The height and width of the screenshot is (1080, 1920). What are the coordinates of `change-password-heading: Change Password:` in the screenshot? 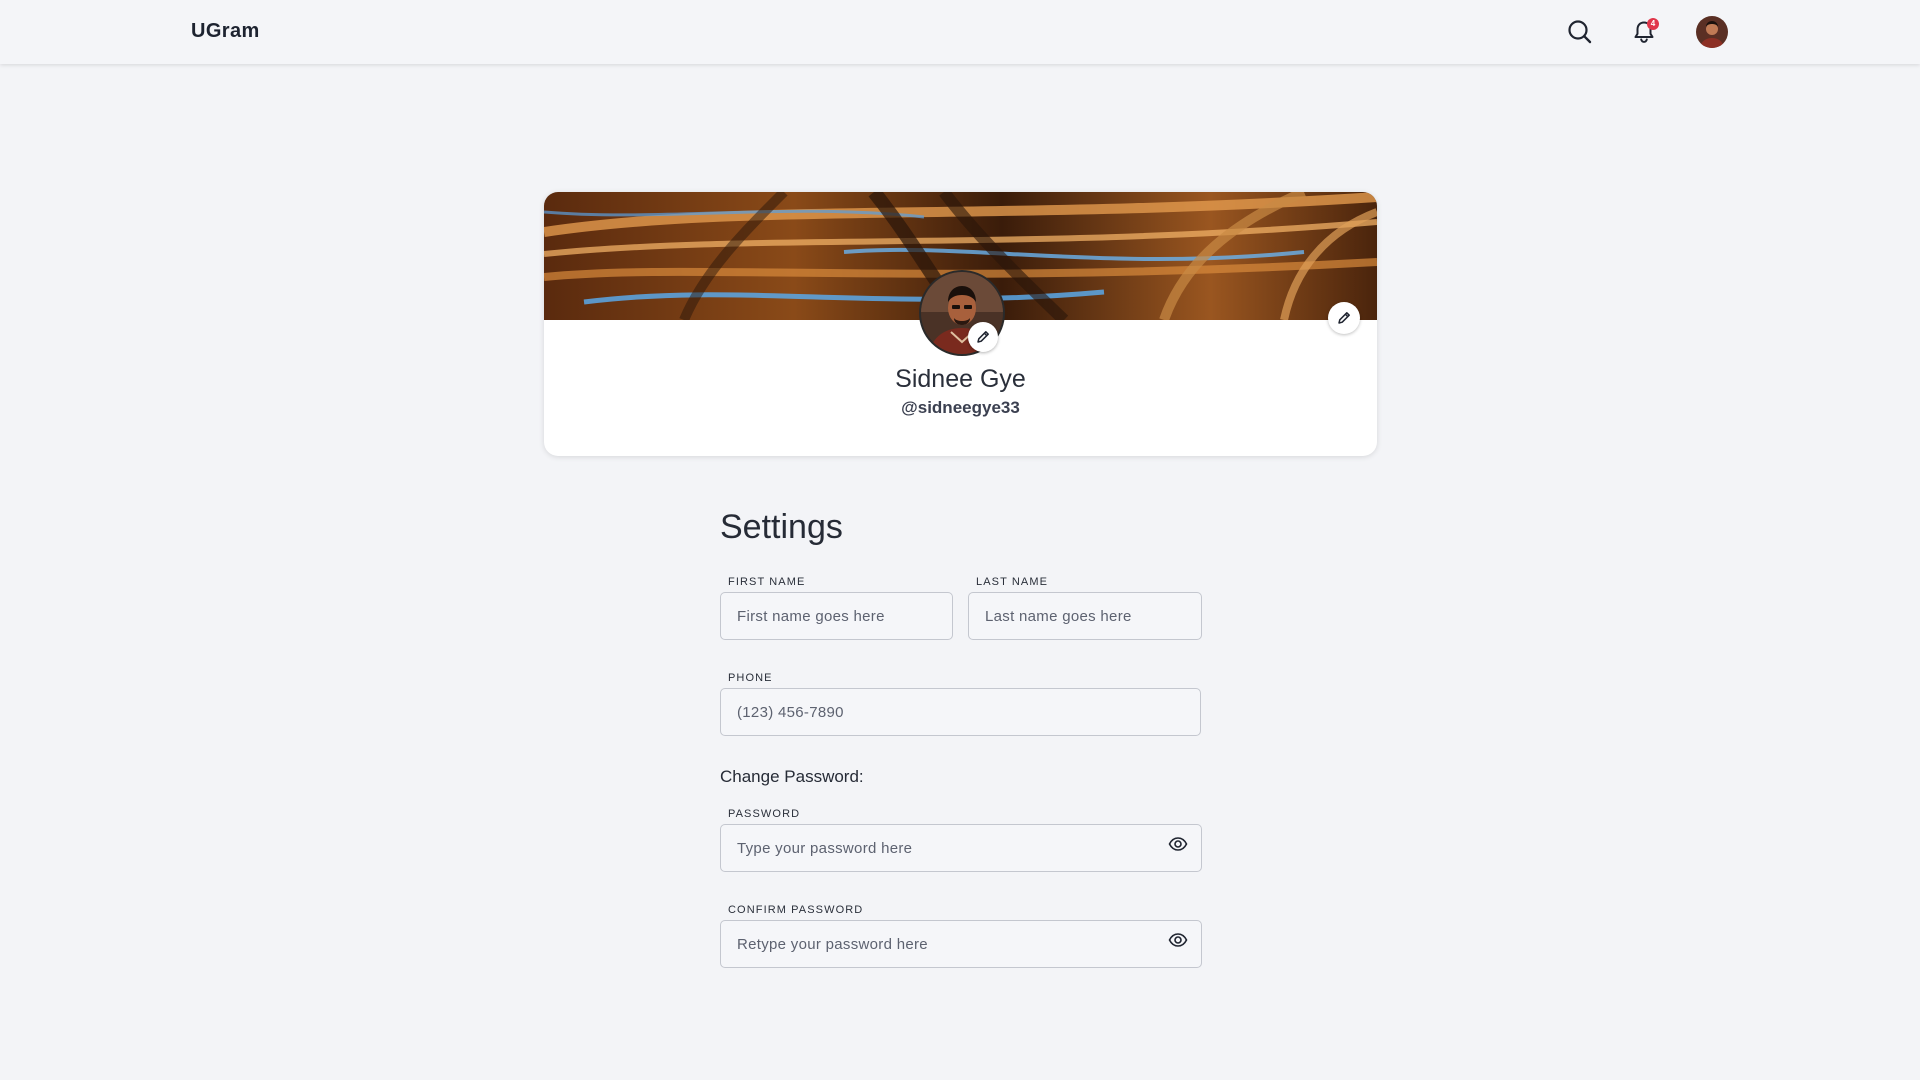 It's located at (792, 776).